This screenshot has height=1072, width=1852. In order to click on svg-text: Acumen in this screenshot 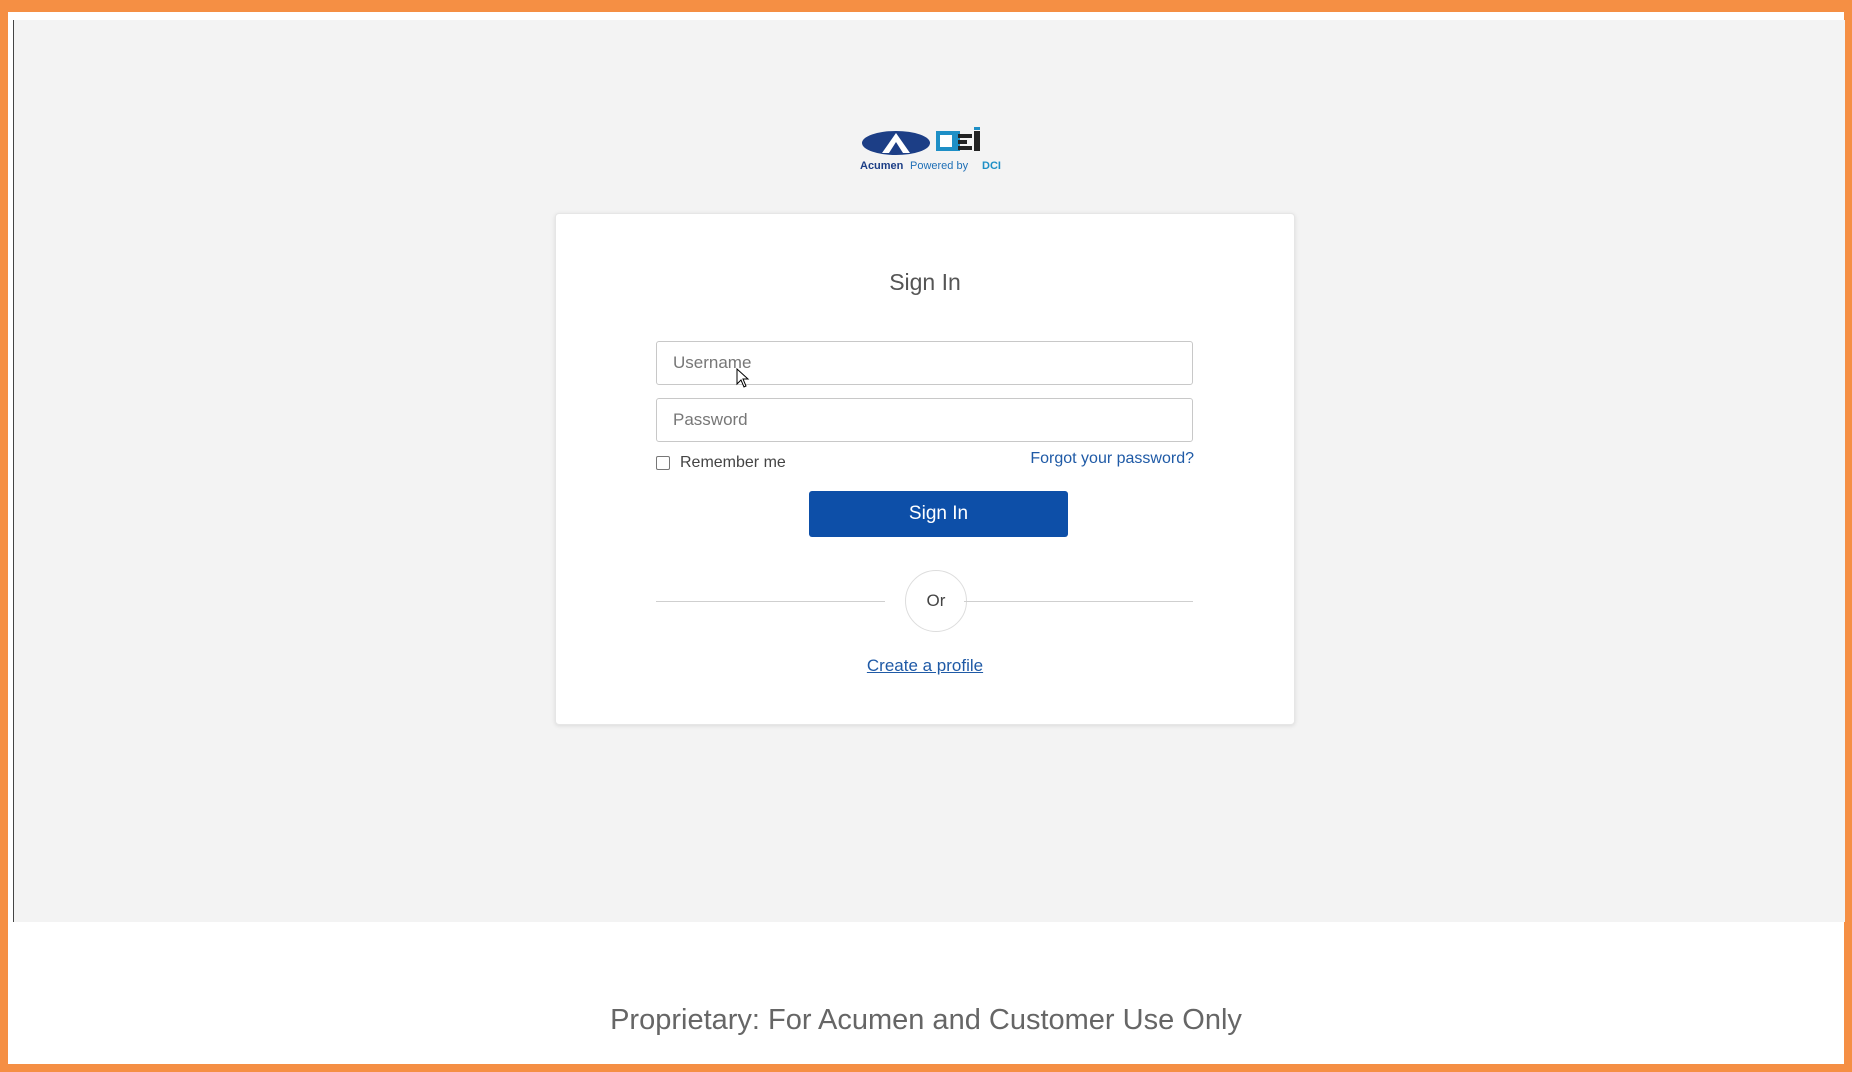, I will do `click(882, 166)`.